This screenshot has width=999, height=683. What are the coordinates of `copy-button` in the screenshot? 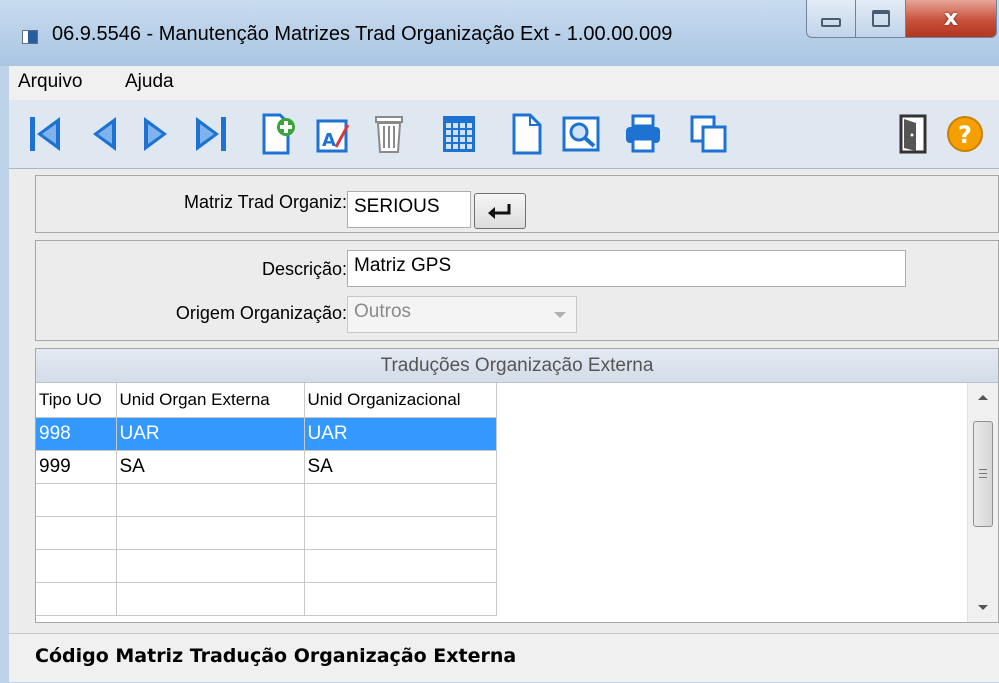 It's located at (709, 134).